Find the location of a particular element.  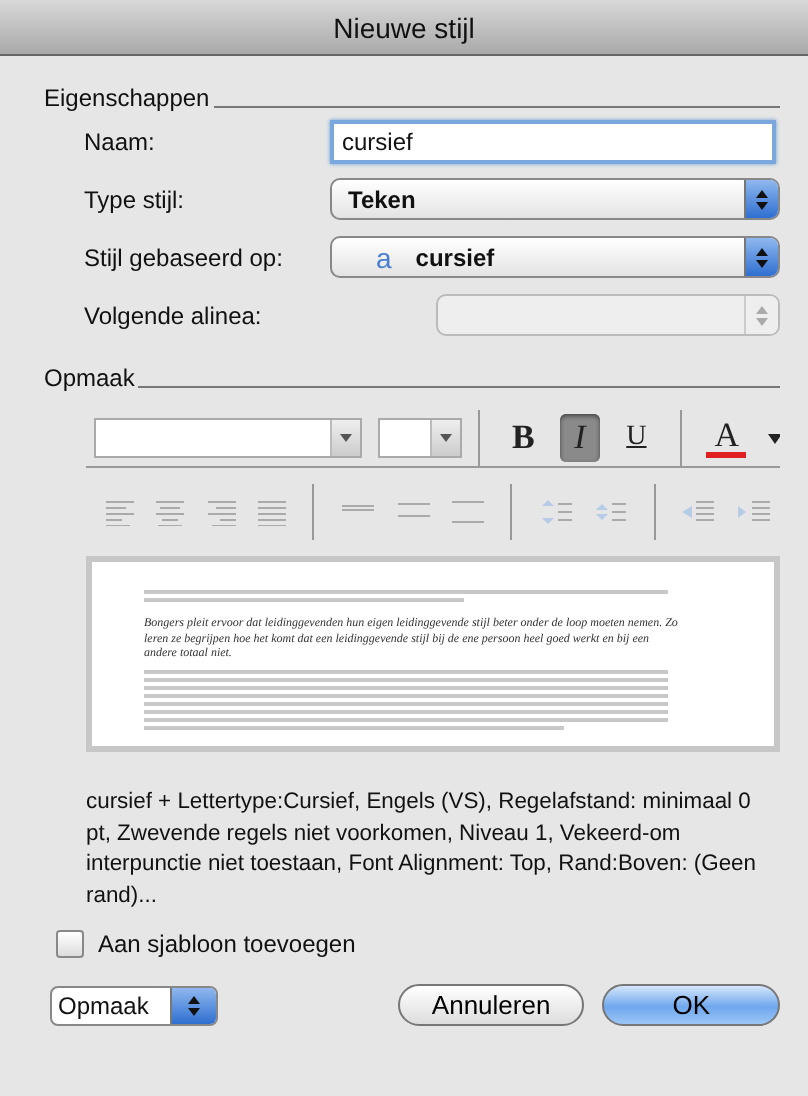

field-label: Volgende alinea: is located at coordinates (174, 315).